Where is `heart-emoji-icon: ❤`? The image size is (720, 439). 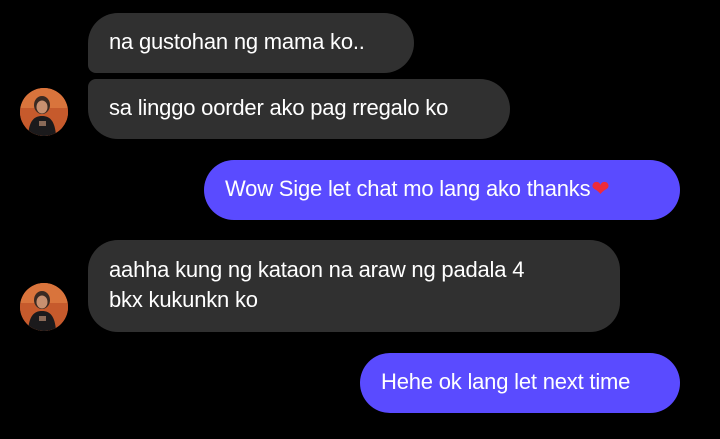
heart-emoji-icon: ❤ is located at coordinates (600, 188).